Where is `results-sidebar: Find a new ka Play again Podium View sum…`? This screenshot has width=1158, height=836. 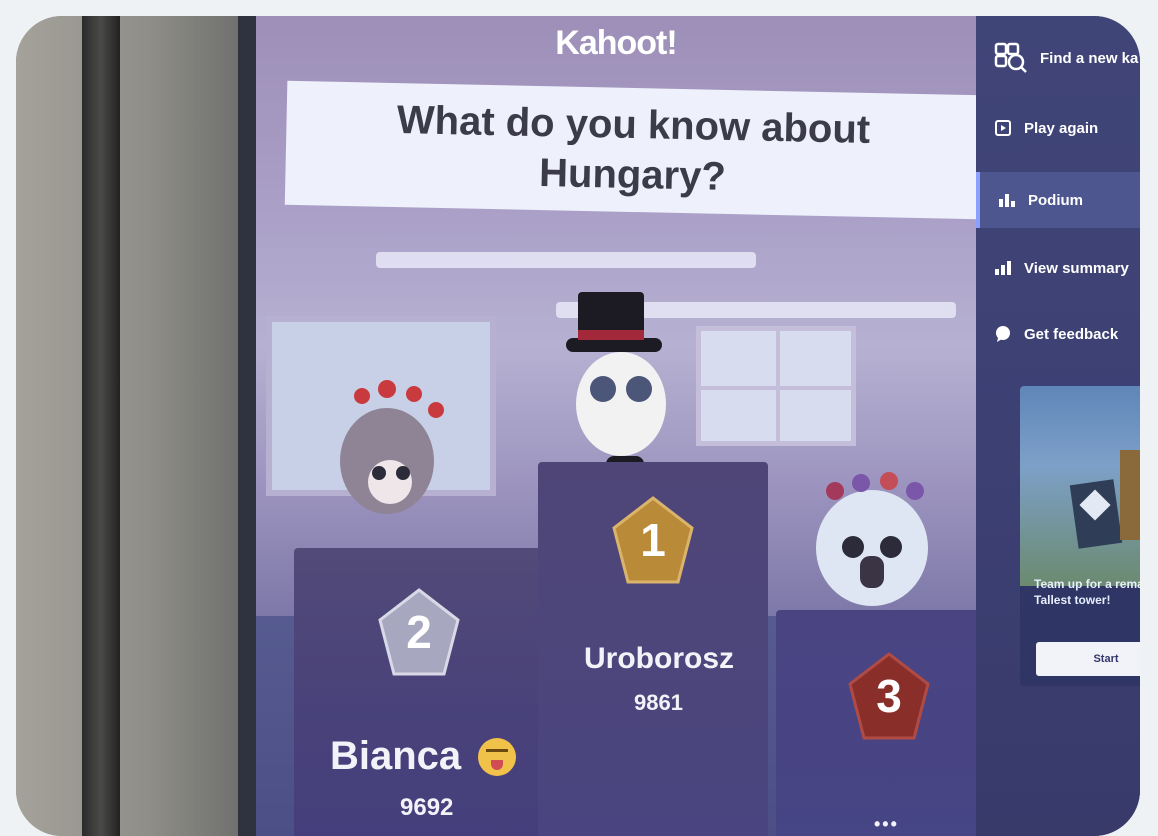
results-sidebar: Find a new ka Play again Podium View sum… is located at coordinates (1058, 426).